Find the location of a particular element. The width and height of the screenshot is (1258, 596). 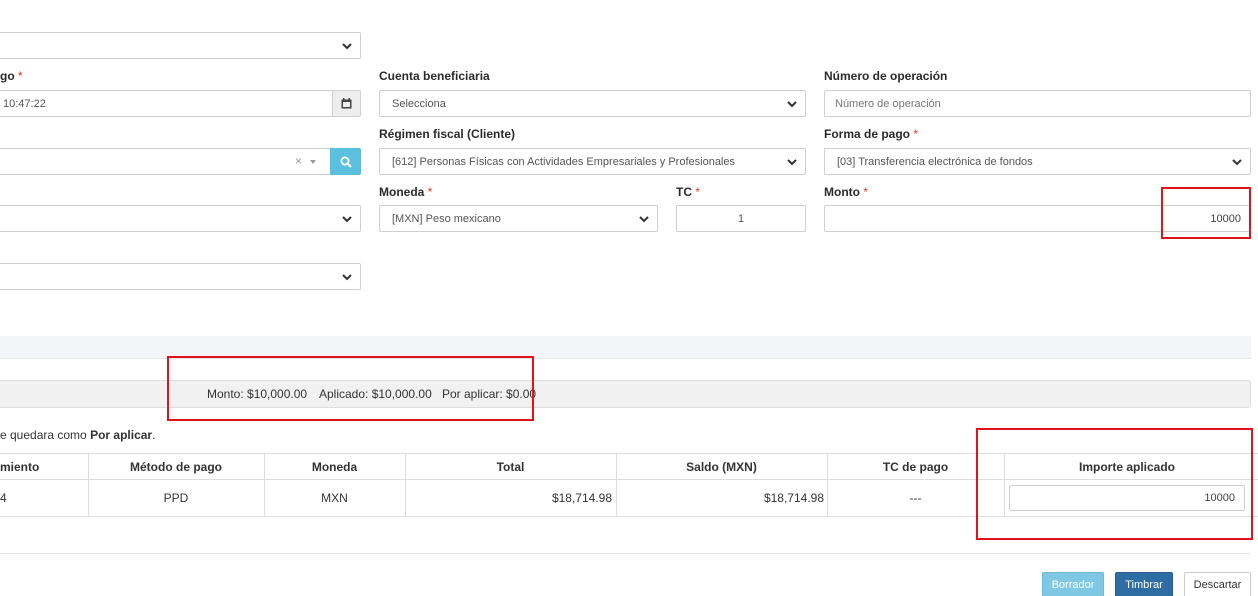

col-header-vencimiento: miento is located at coordinates (20, 466).